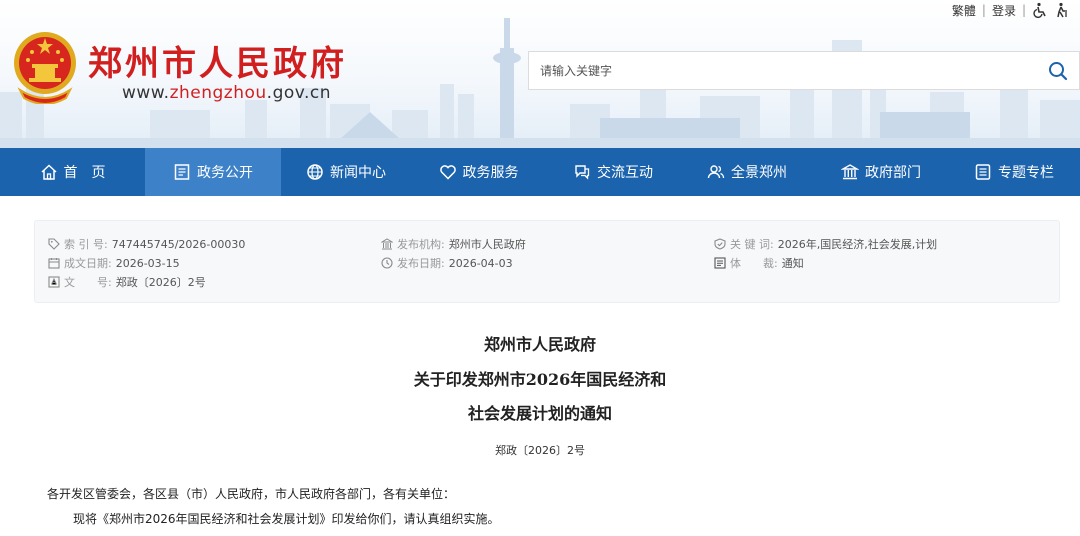  I want to click on shield-check-icon, so click(720, 244).